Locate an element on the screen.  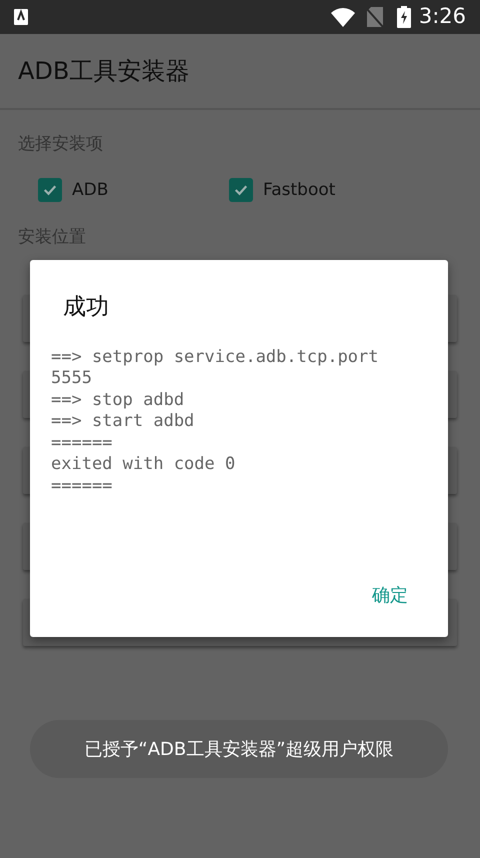
app-title: ADB工具安装器 is located at coordinates (104, 71).